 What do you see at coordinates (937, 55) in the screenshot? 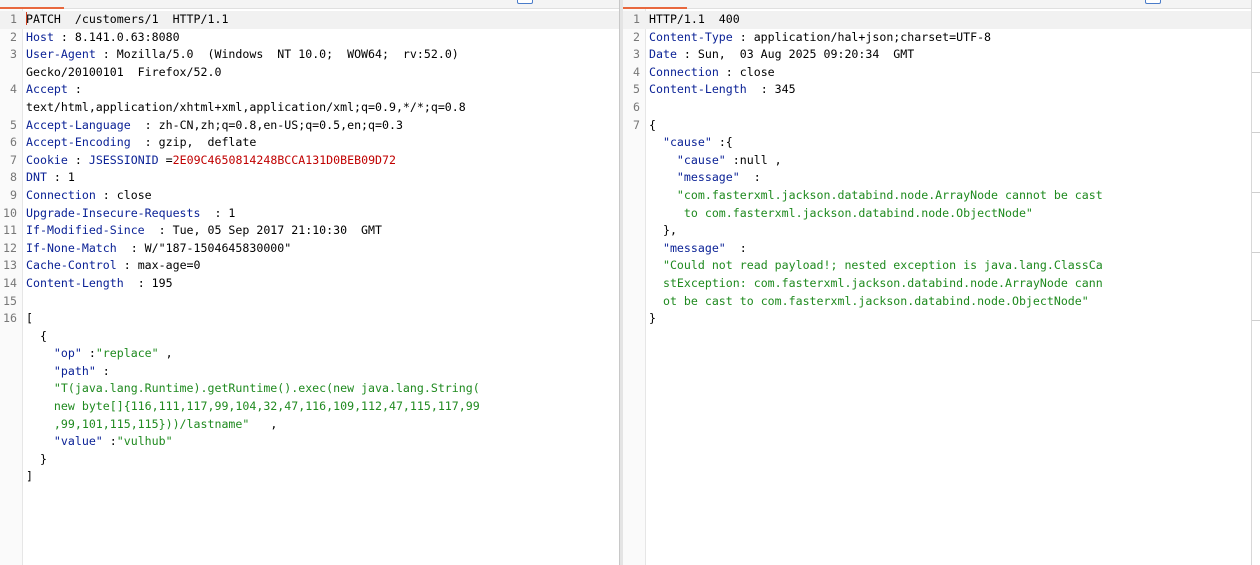
I see `code-line: 3 Date : Sun, 03 Aug 2025 09:20:34 GMT` at bounding box center [937, 55].